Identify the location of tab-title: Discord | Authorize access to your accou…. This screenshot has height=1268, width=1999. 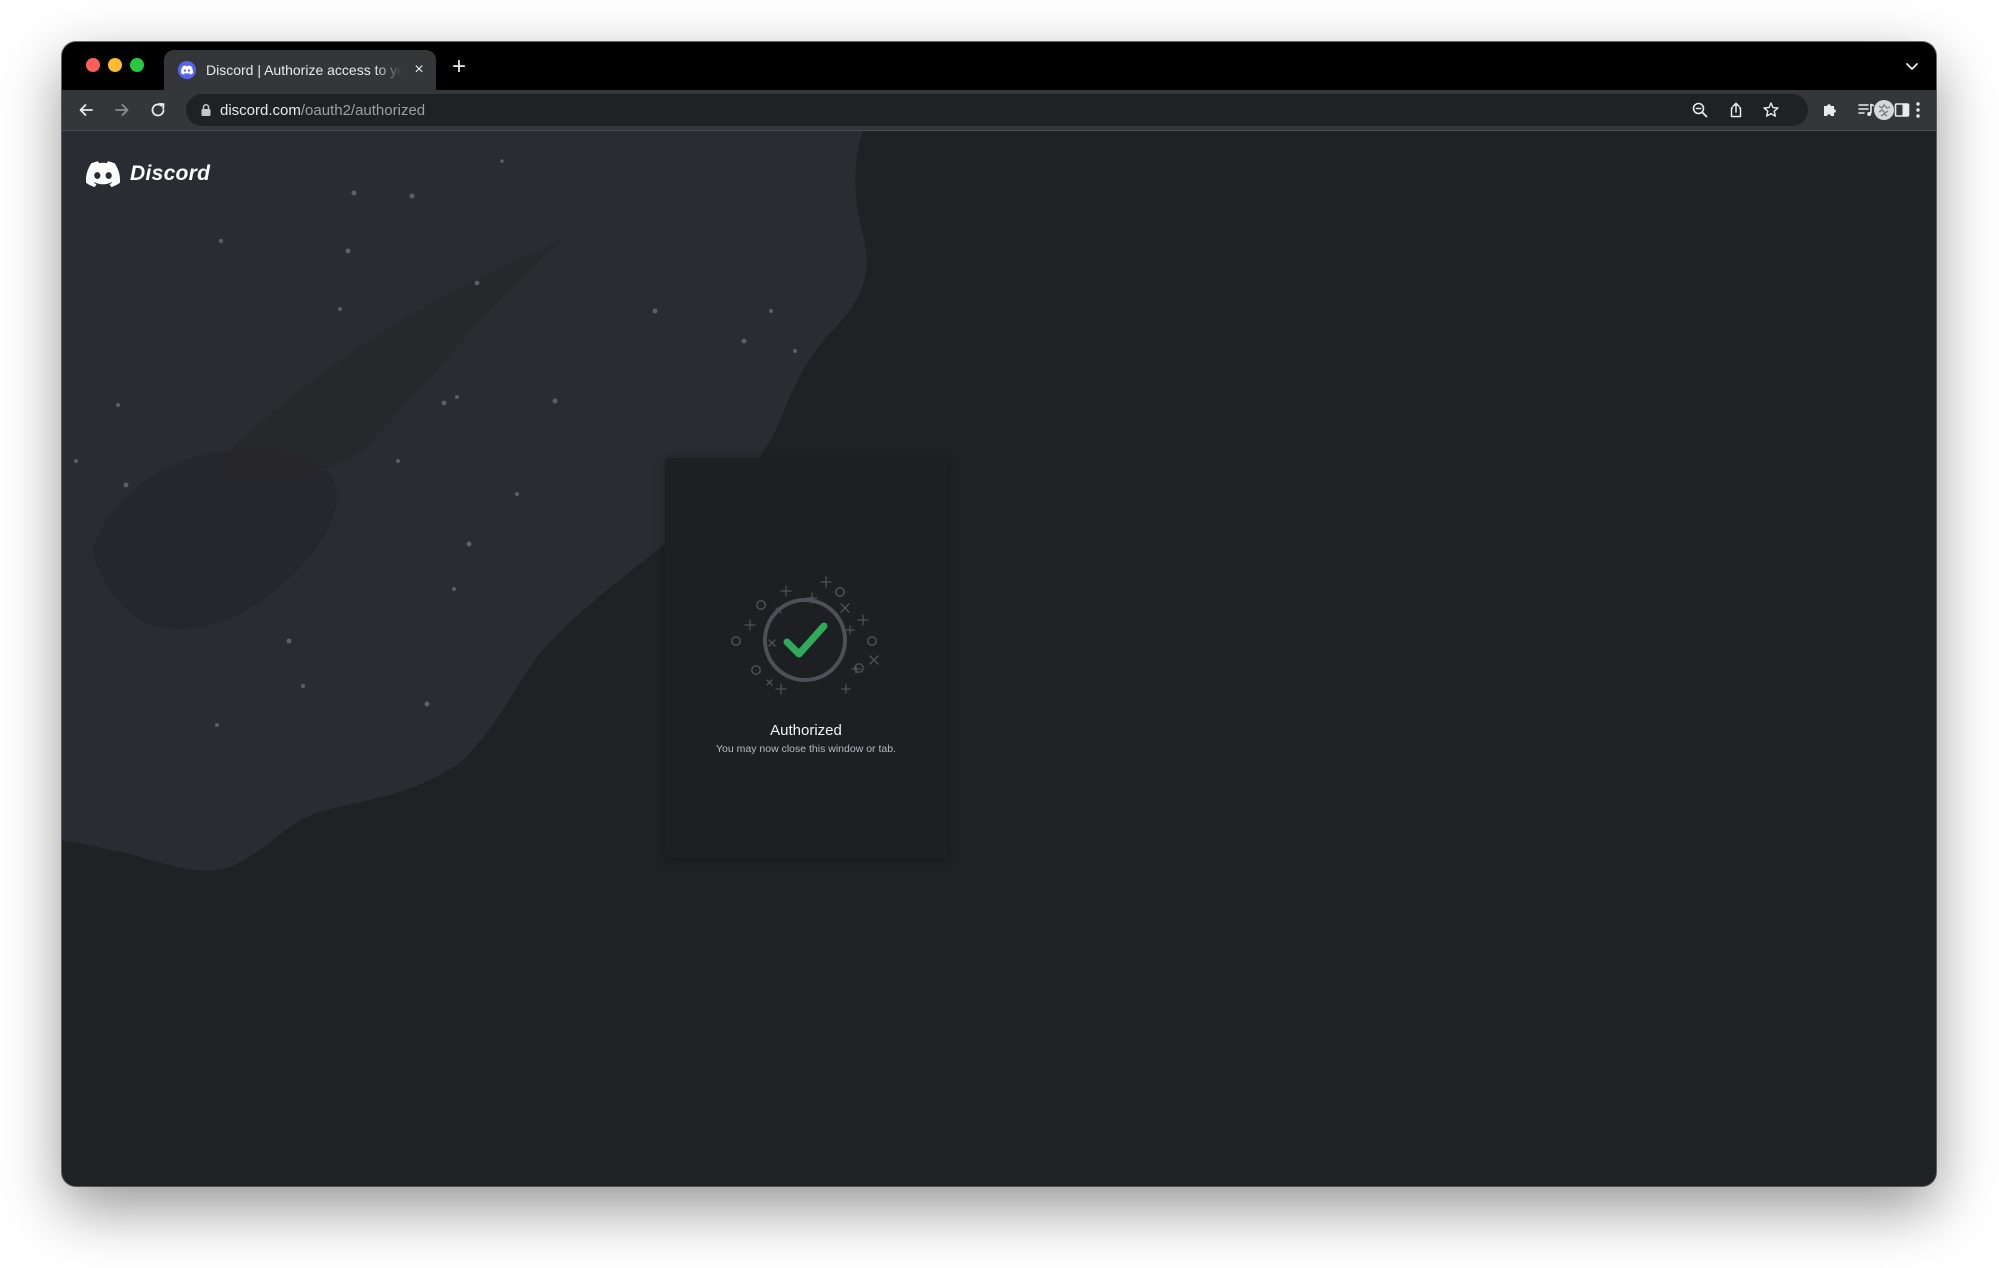
(304, 70).